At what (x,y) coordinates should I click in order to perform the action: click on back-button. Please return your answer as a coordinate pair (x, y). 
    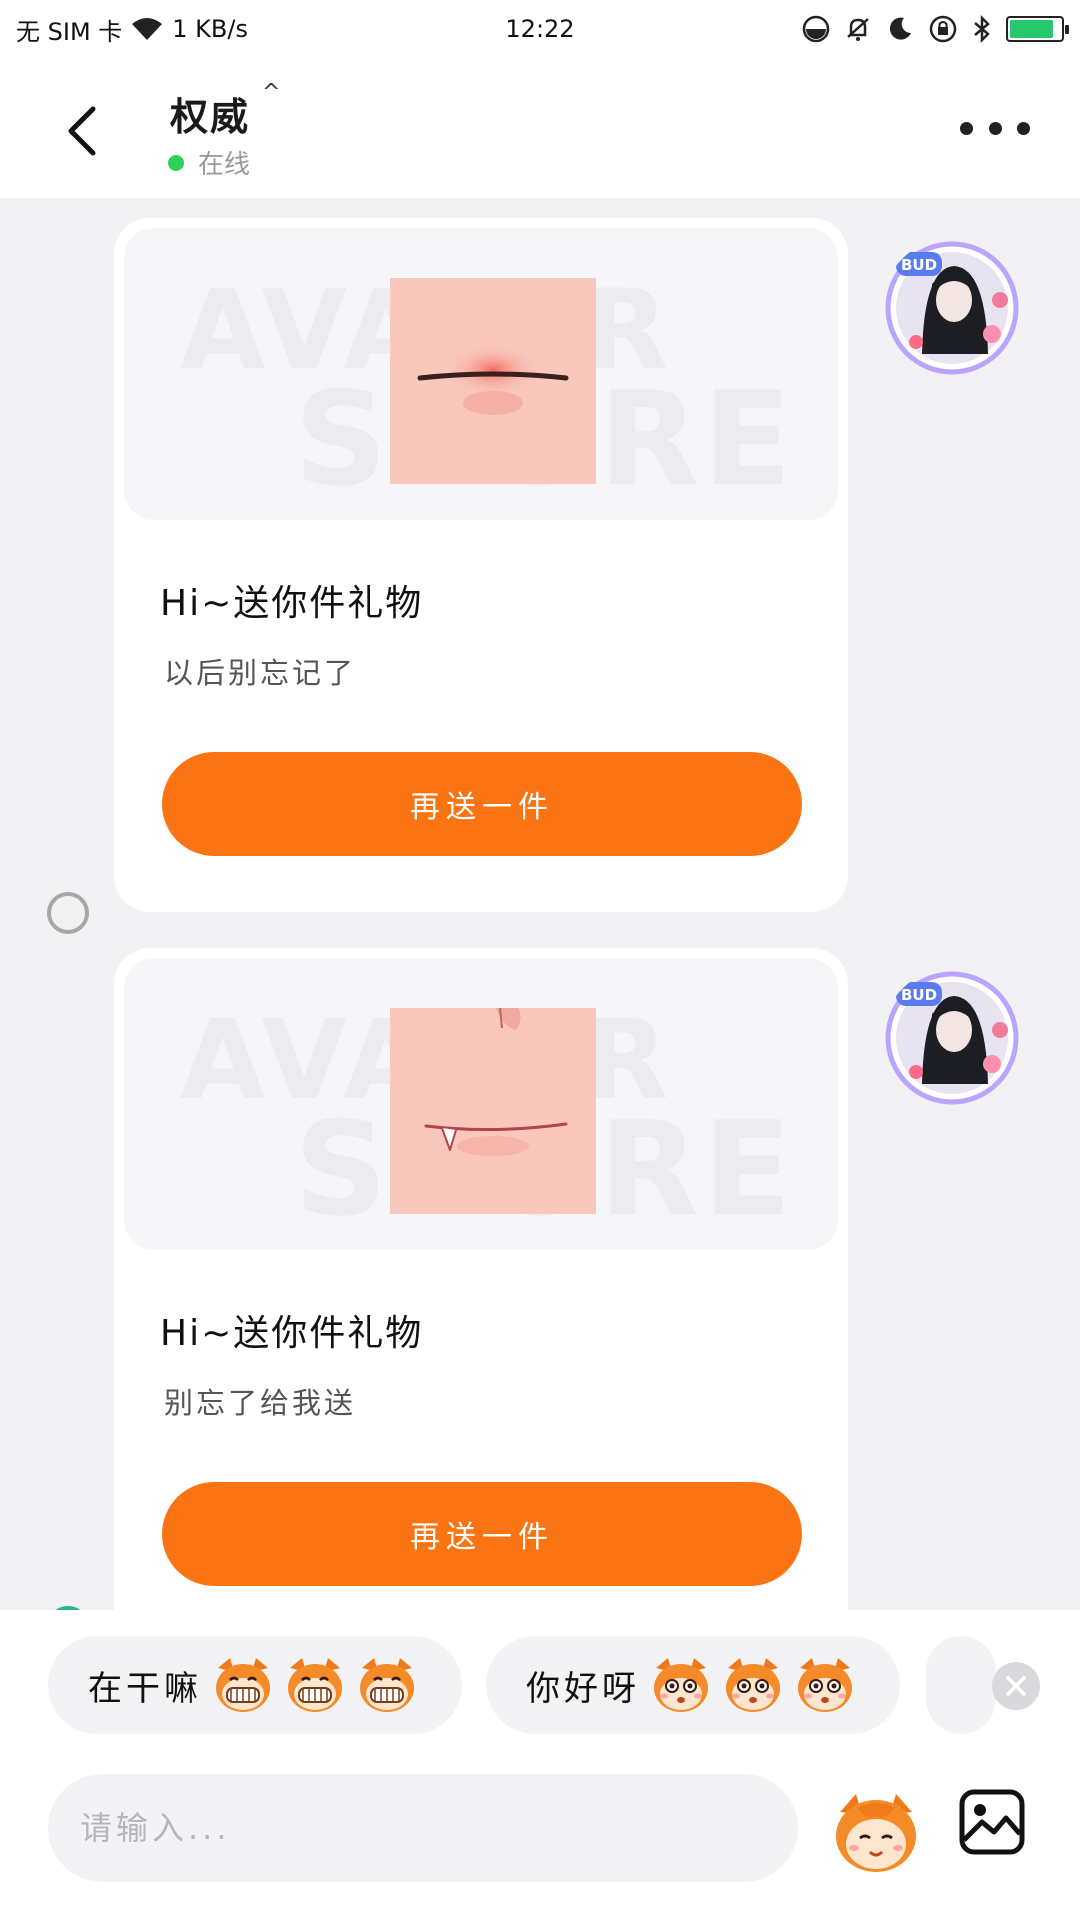
    Looking at the image, I should click on (82, 131).